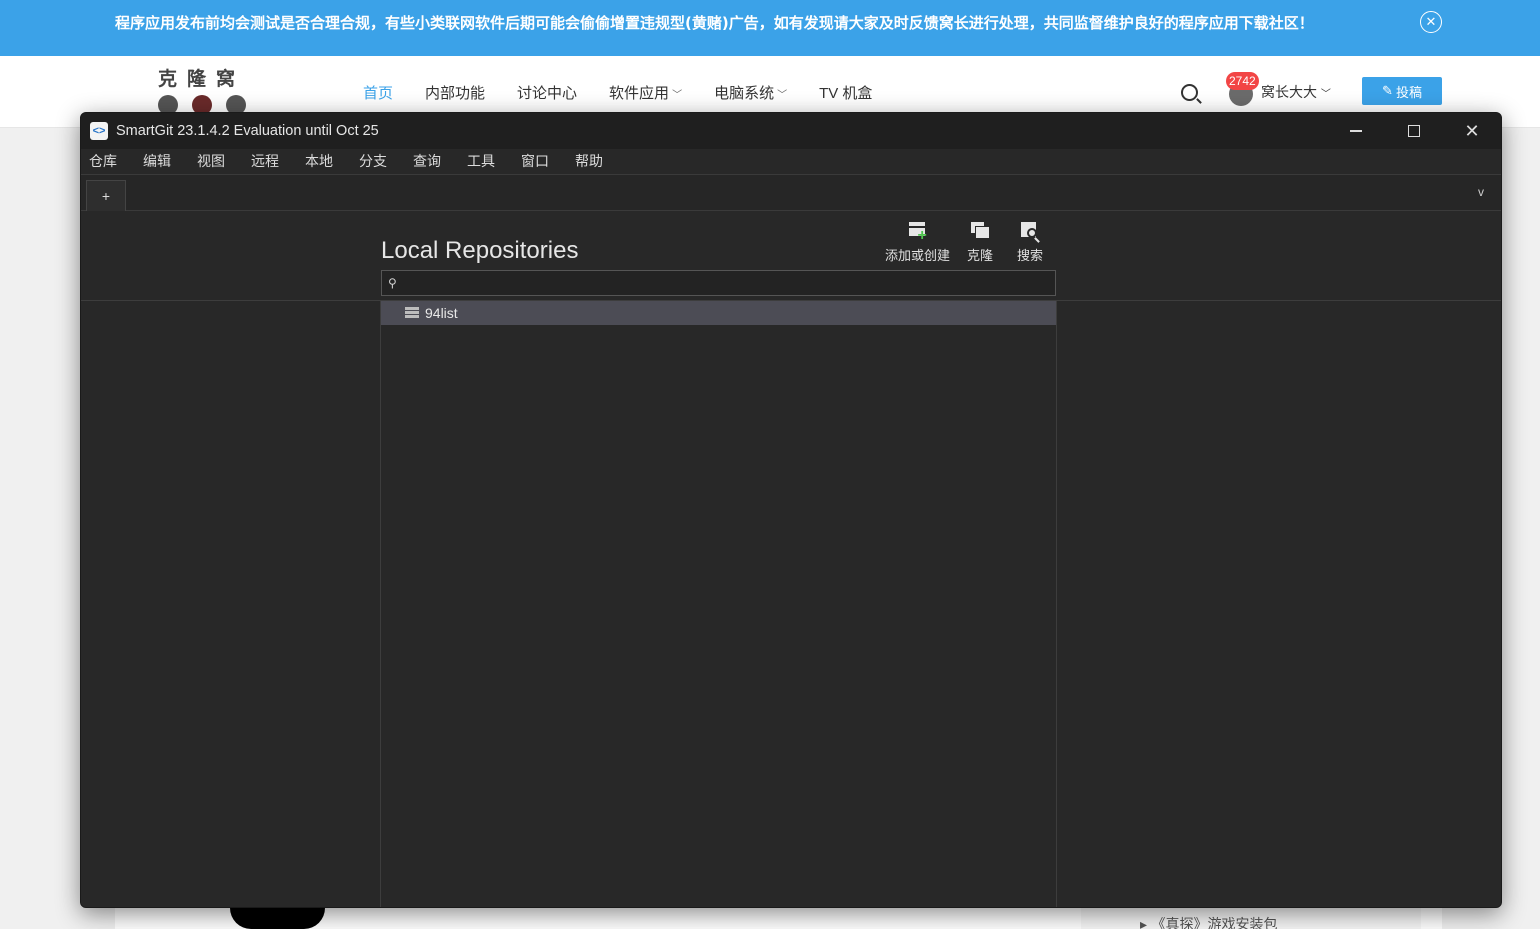  I want to click on nav-item-home: 首页, so click(378, 92).